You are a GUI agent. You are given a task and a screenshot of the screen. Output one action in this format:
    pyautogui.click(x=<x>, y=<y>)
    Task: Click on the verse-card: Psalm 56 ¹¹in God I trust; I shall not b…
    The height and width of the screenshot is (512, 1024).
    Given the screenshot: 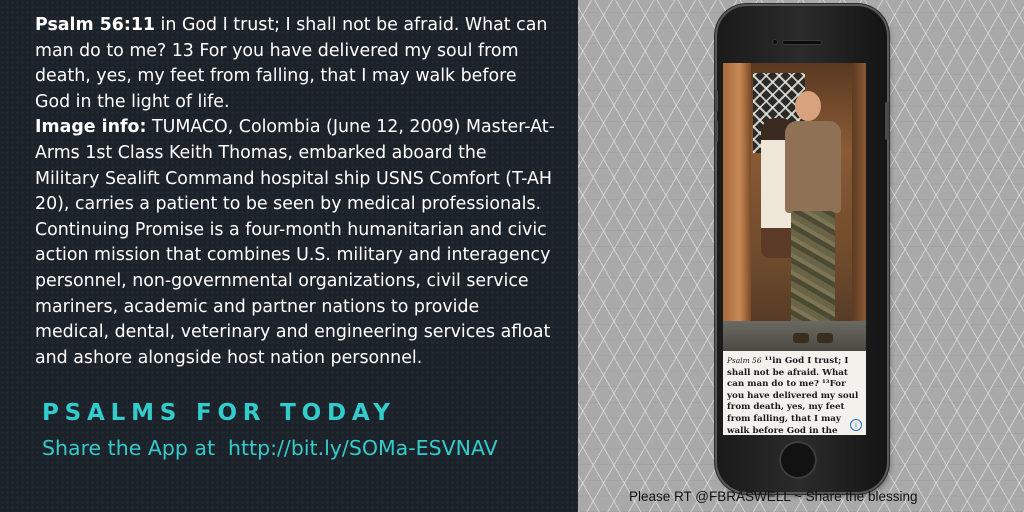 What is the action you would take?
    pyautogui.click(x=794, y=393)
    